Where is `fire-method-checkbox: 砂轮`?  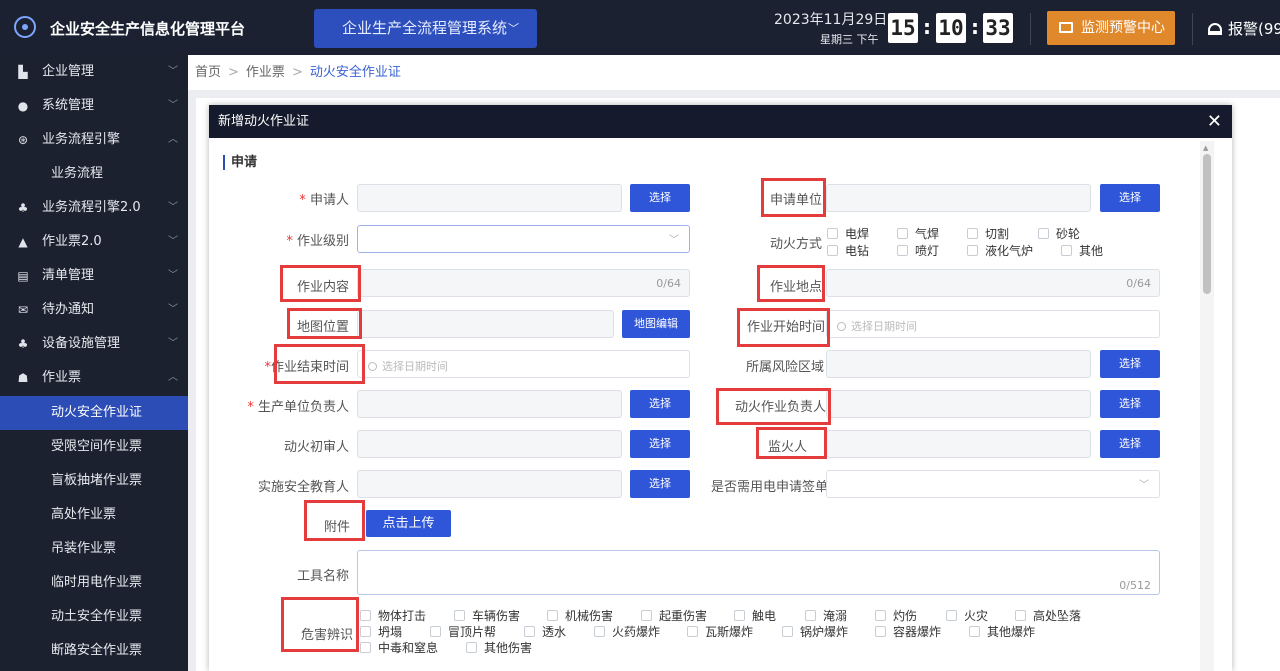 fire-method-checkbox: 砂轮 is located at coordinates (1059, 233).